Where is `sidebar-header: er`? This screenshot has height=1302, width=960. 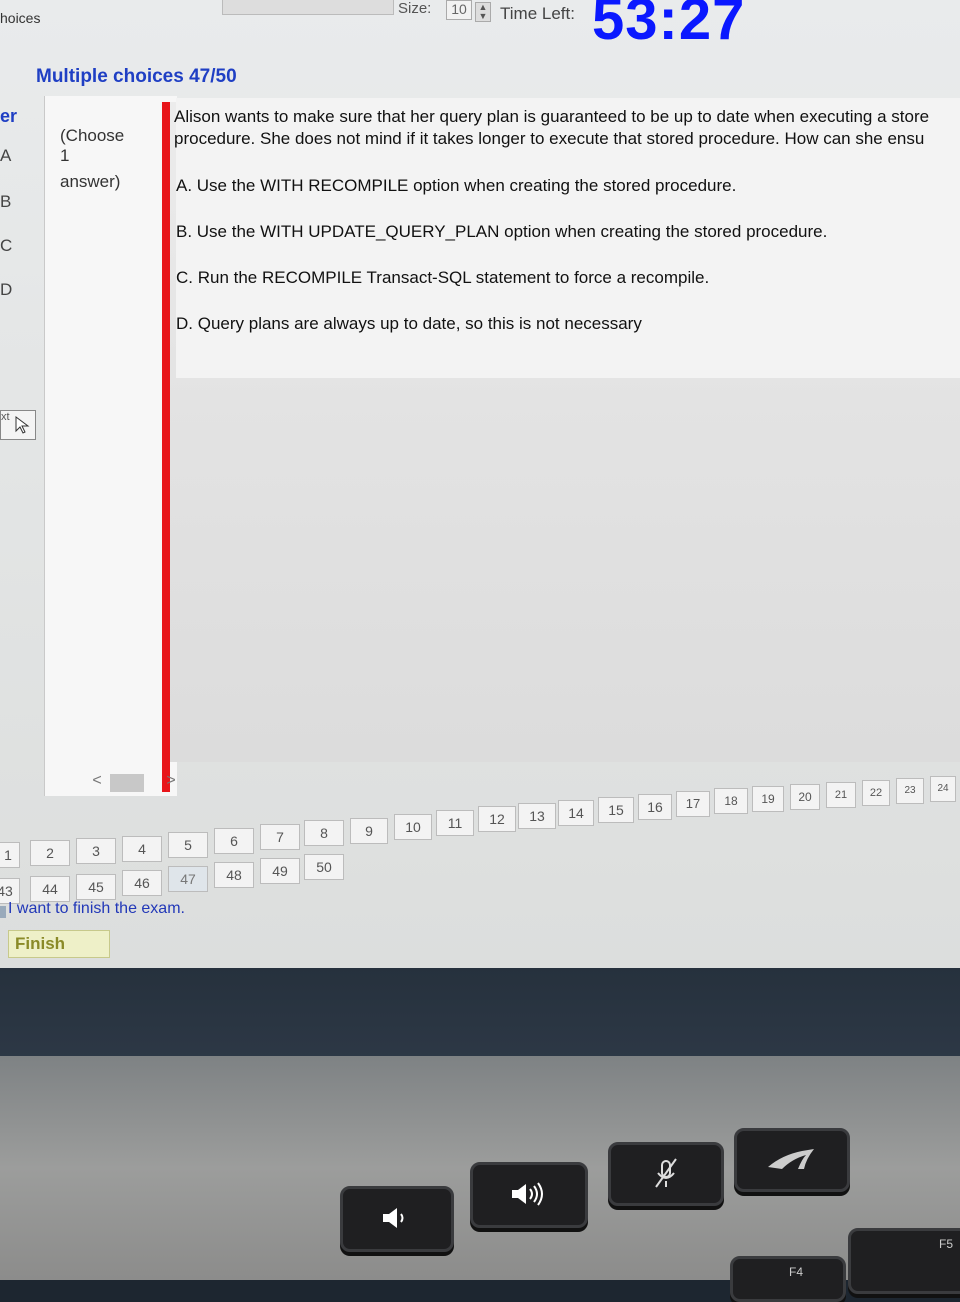
sidebar-header: er is located at coordinates (9, 116).